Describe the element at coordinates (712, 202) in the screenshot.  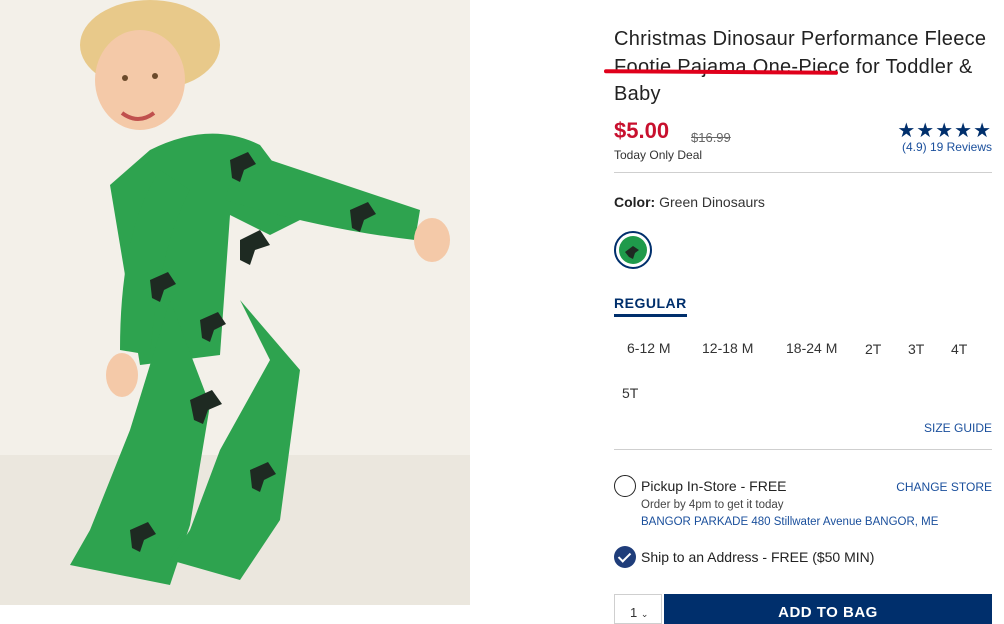
I see `color-value: Green Dinosaurs` at that location.